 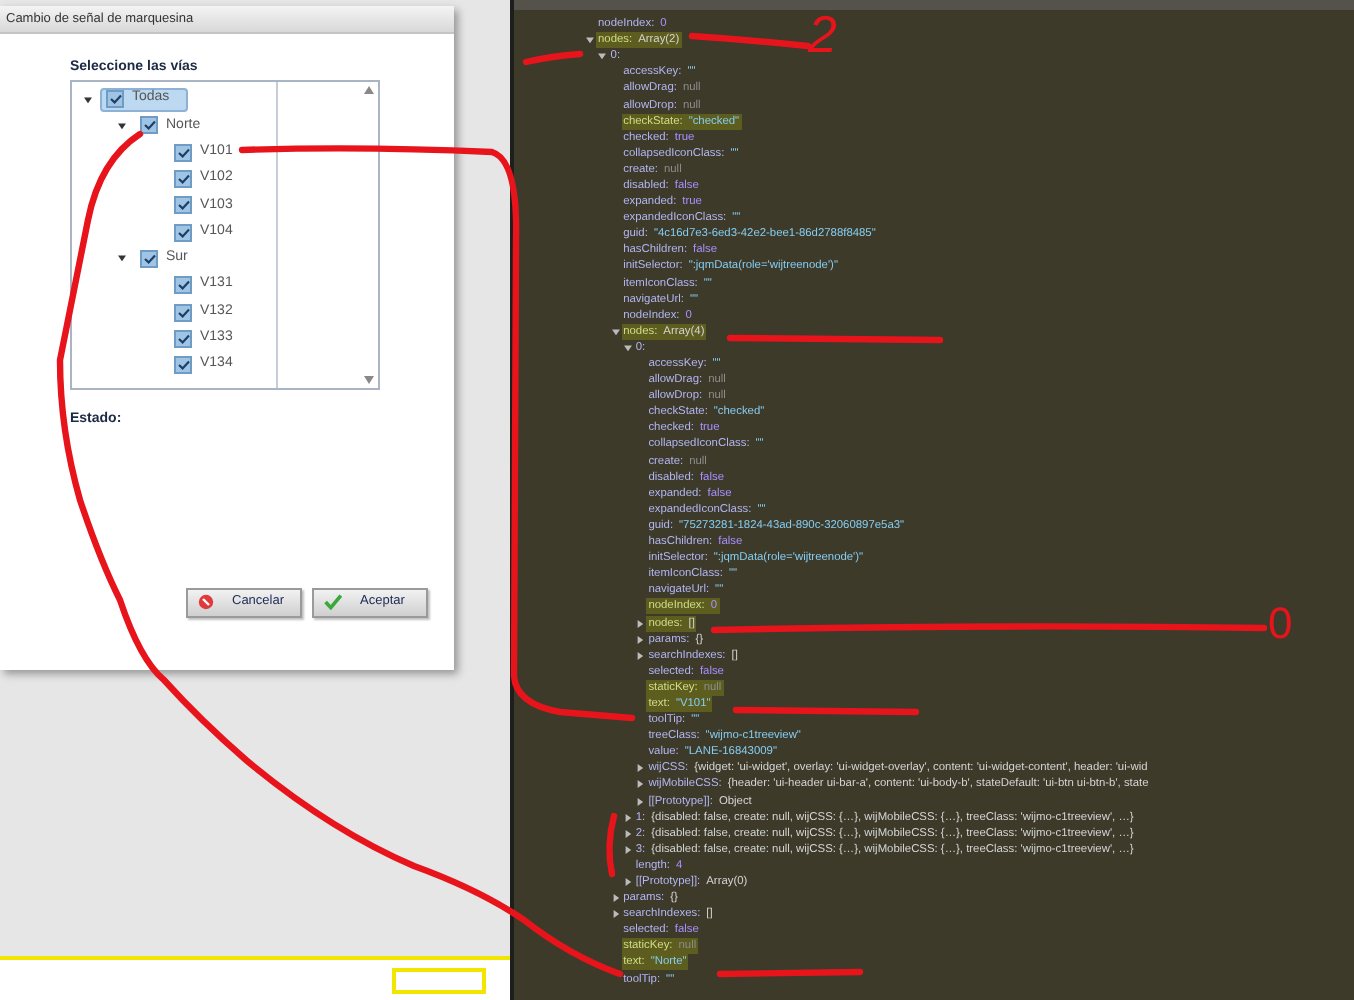 What do you see at coordinates (206, 602) in the screenshot?
I see `cancel-icon` at bounding box center [206, 602].